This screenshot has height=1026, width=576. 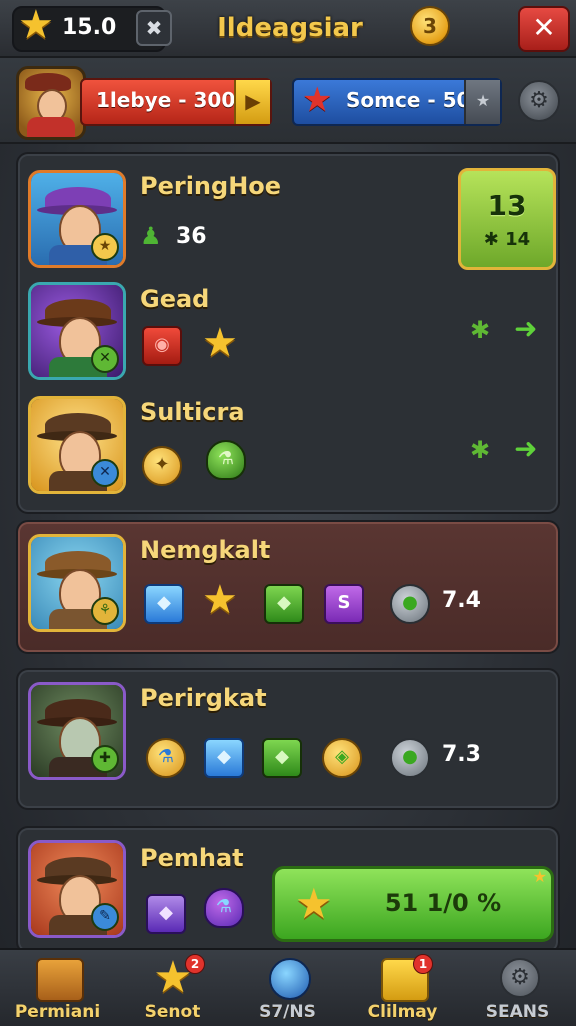 I want to click on progress-button: ★ 51 1/0 % ★, so click(x=413, y=904).